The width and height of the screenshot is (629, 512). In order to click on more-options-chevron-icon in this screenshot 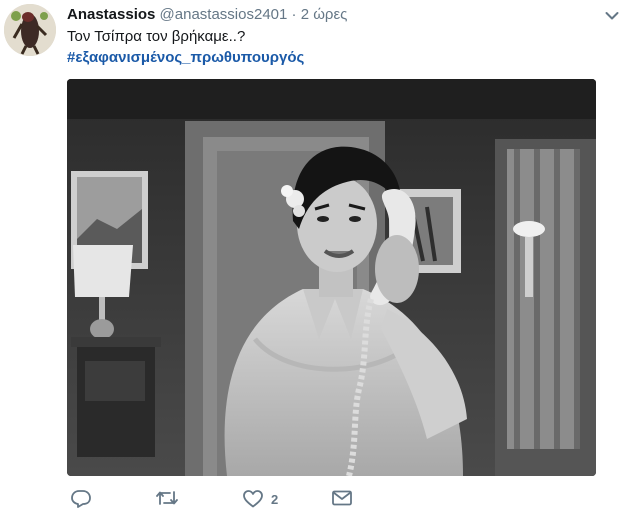, I will do `click(612, 17)`.